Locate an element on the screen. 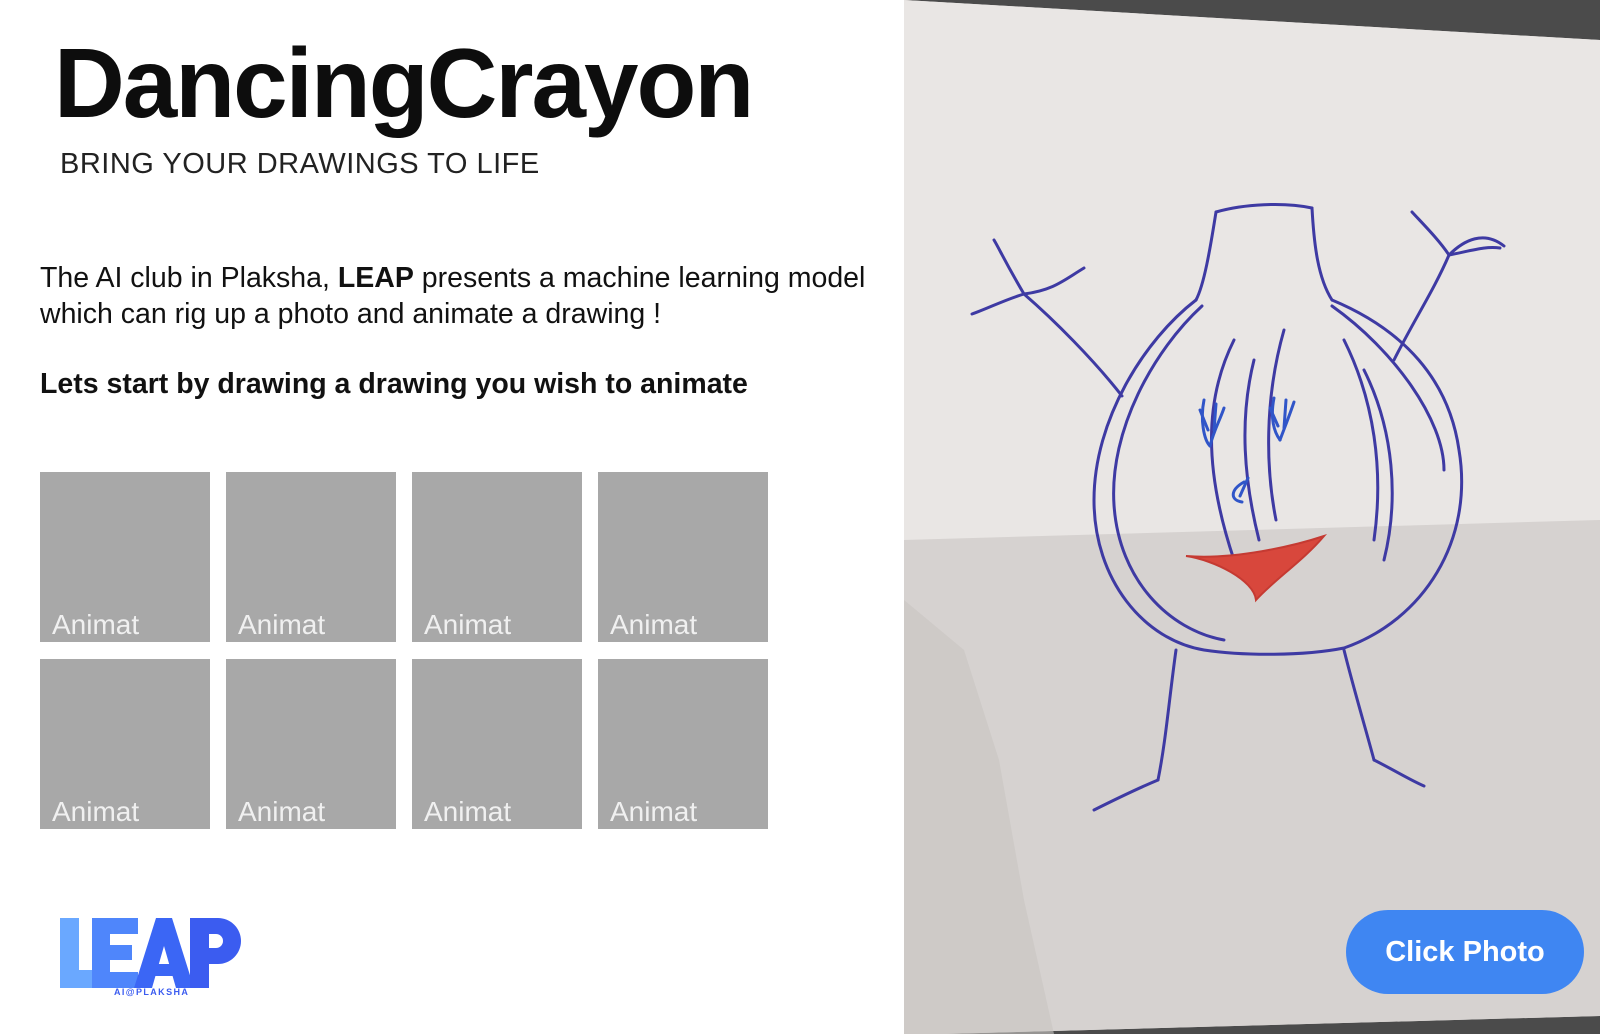 Image resolution: width=1600 pixels, height=1034 pixels. intro-text-start: The AI club in Plaksha, is located at coordinates (189, 278).